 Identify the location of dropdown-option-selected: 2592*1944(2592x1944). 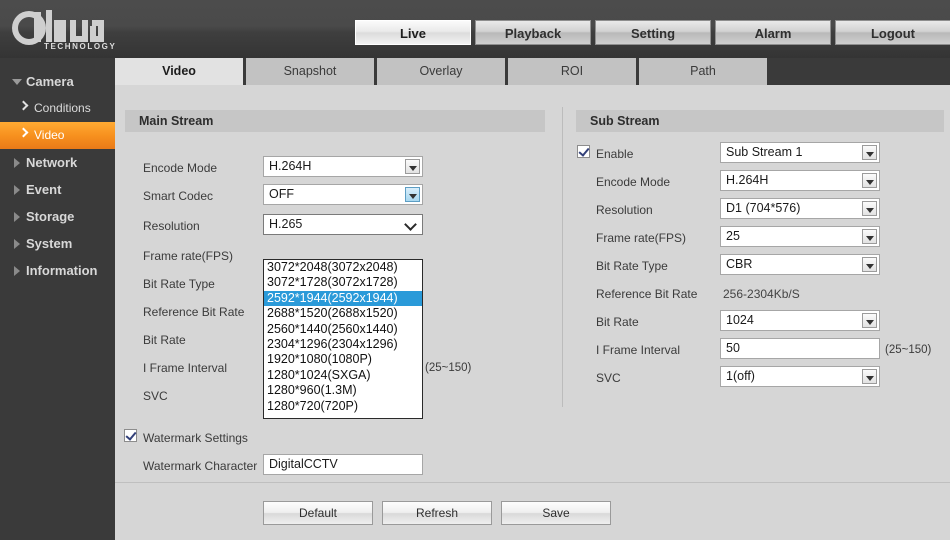
(343, 298).